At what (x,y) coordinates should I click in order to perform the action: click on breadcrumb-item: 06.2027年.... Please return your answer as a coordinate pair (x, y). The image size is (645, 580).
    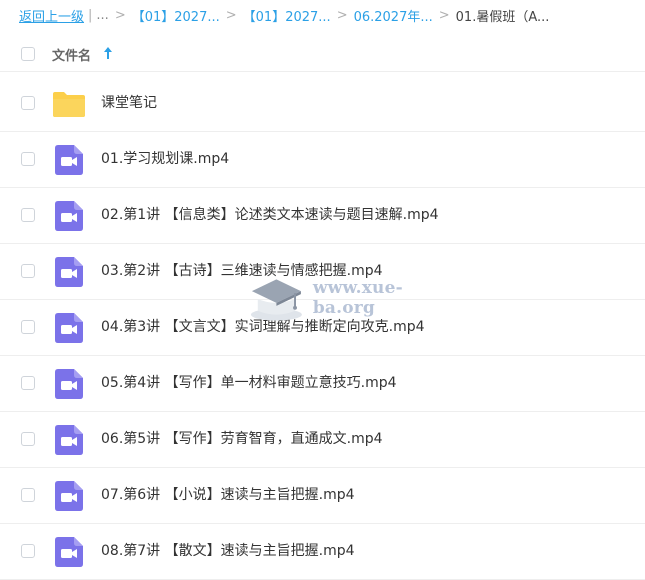
    Looking at the image, I should click on (393, 15).